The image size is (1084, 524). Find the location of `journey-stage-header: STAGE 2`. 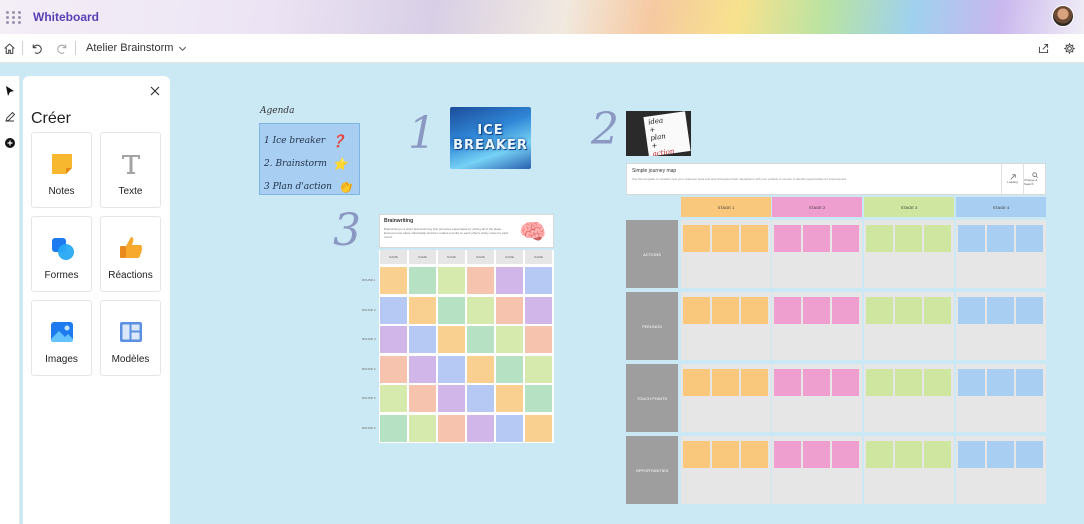

journey-stage-header: STAGE 2 is located at coordinates (817, 207).